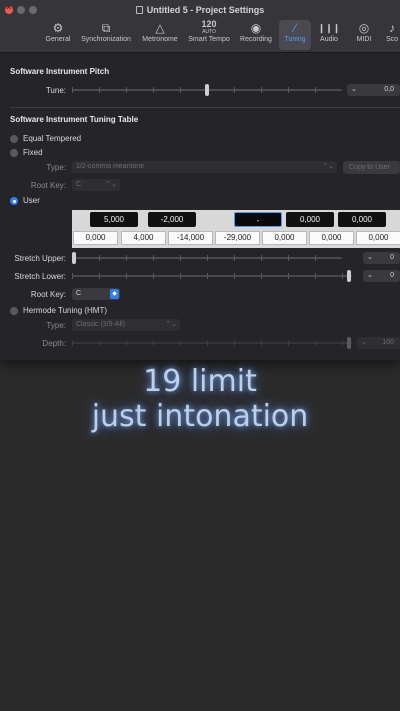 This screenshot has width=400, height=711. What do you see at coordinates (258, 219) in the screenshot?
I see `black-key-cents-field: -` at bounding box center [258, 219].